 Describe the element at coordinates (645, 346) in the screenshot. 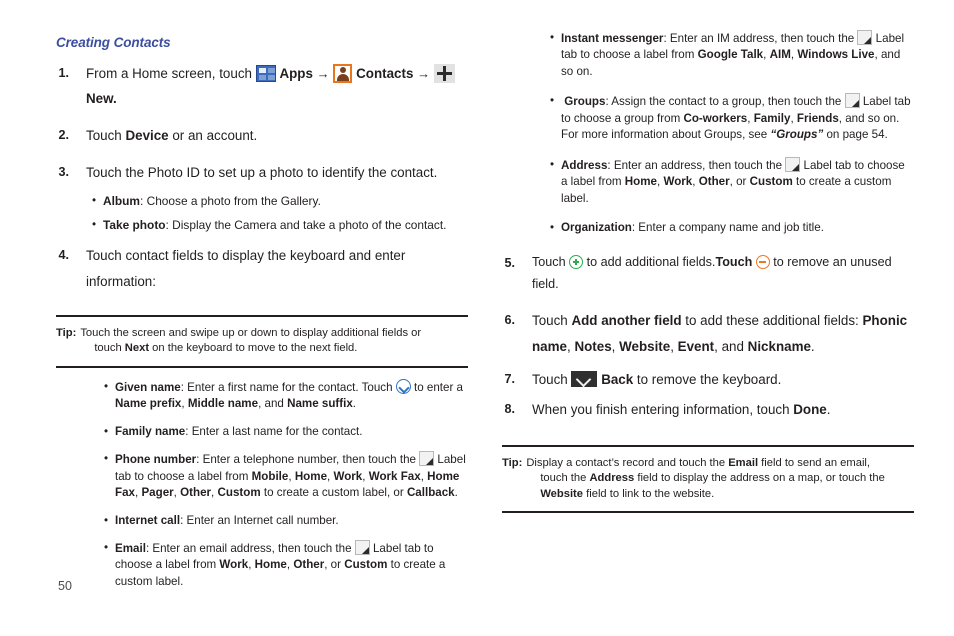

I see `website-label: Website` at that location.